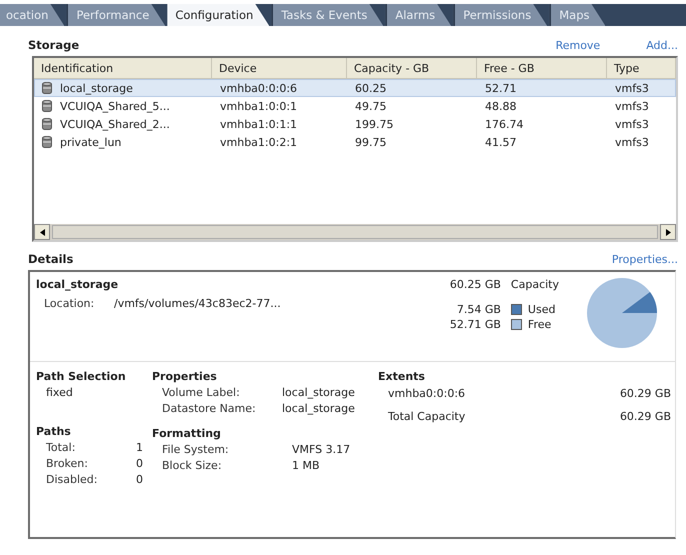 This screenshot has height=555, width=686. What do you see at coordinates (187, 433) in the screenshot?
I see `group-title: Formatting` at bounding box center [187, 433].